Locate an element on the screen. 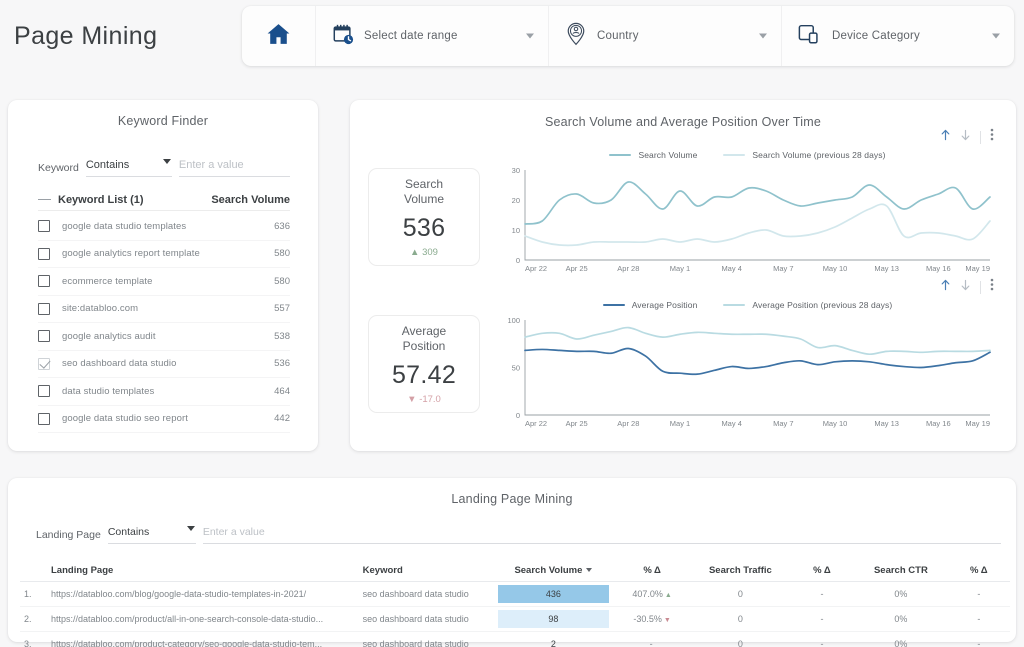 This screenshot has height=647, width=1024. y-axis-tick: 50 is located at coordinates (516, 368).